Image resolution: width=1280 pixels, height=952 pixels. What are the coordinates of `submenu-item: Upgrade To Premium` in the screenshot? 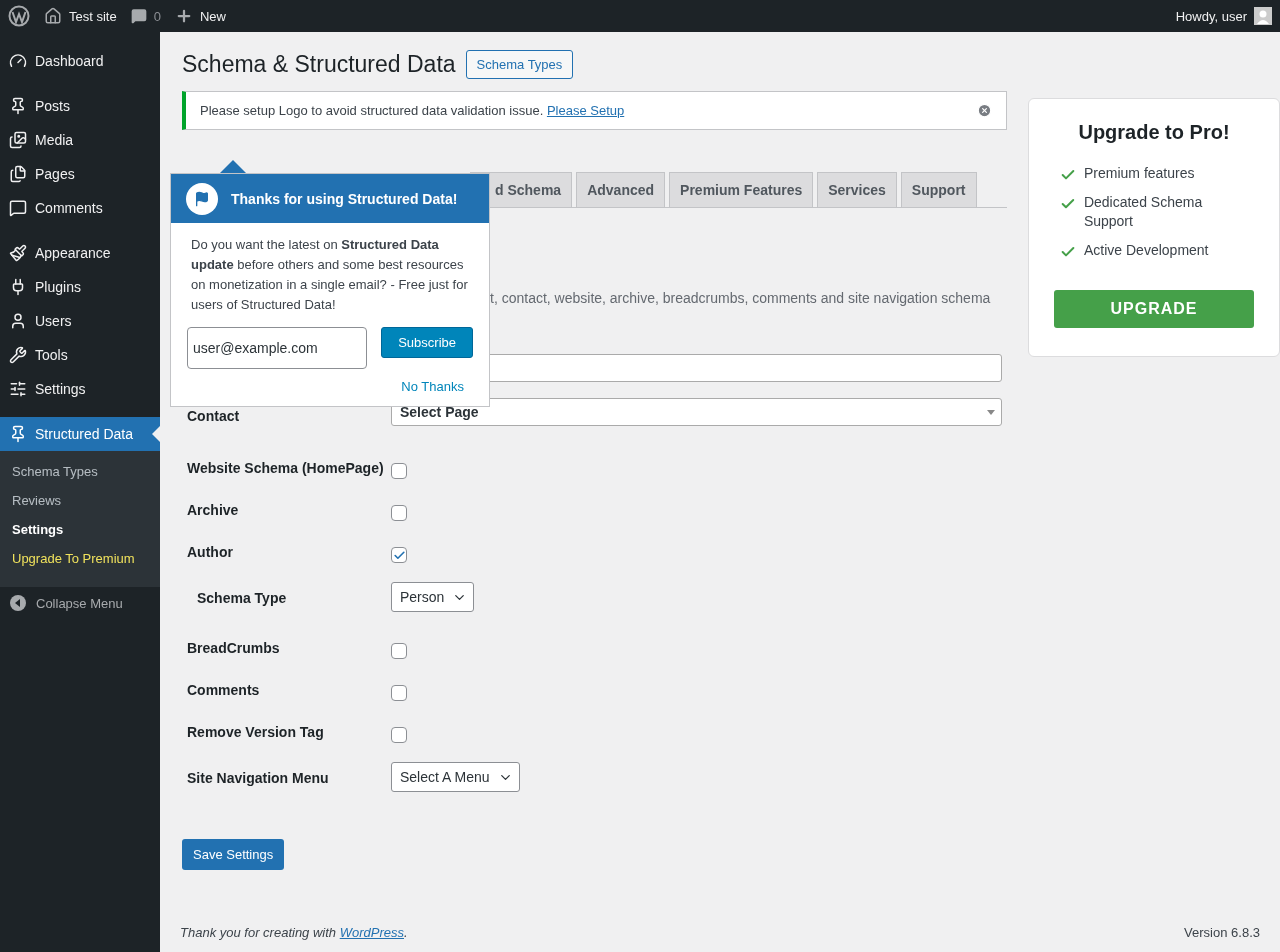 It's located at (80, 558).